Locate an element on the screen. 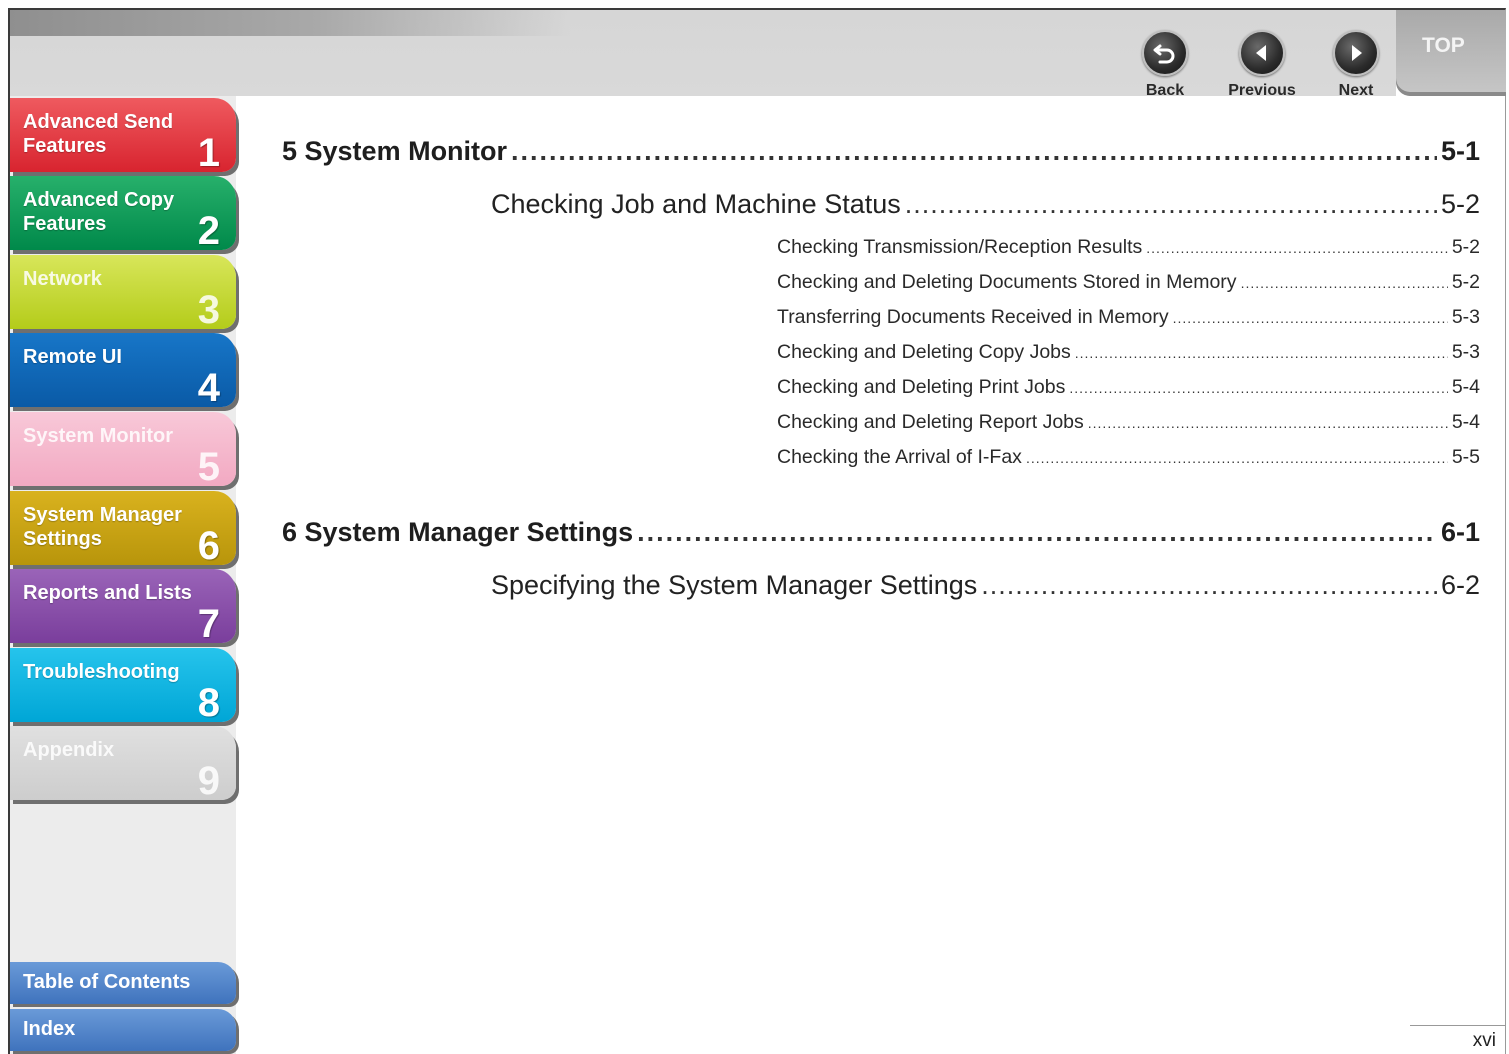  previous-button: Previous is located at coordinates (1262, 66).